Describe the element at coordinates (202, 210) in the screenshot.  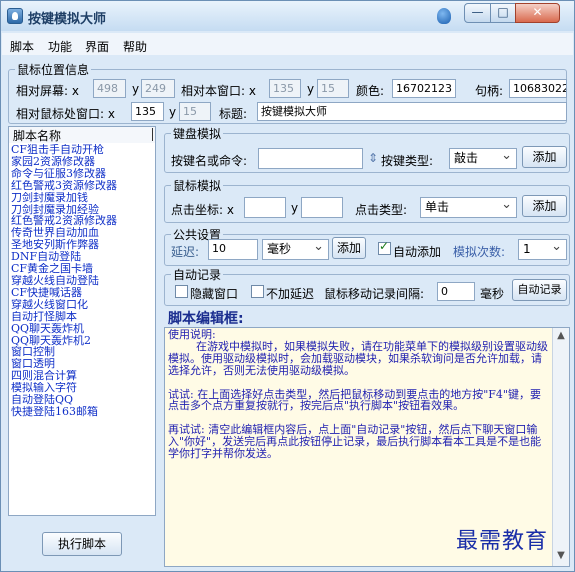
I see `click-coord-label: 点击坐标: x` at that location.